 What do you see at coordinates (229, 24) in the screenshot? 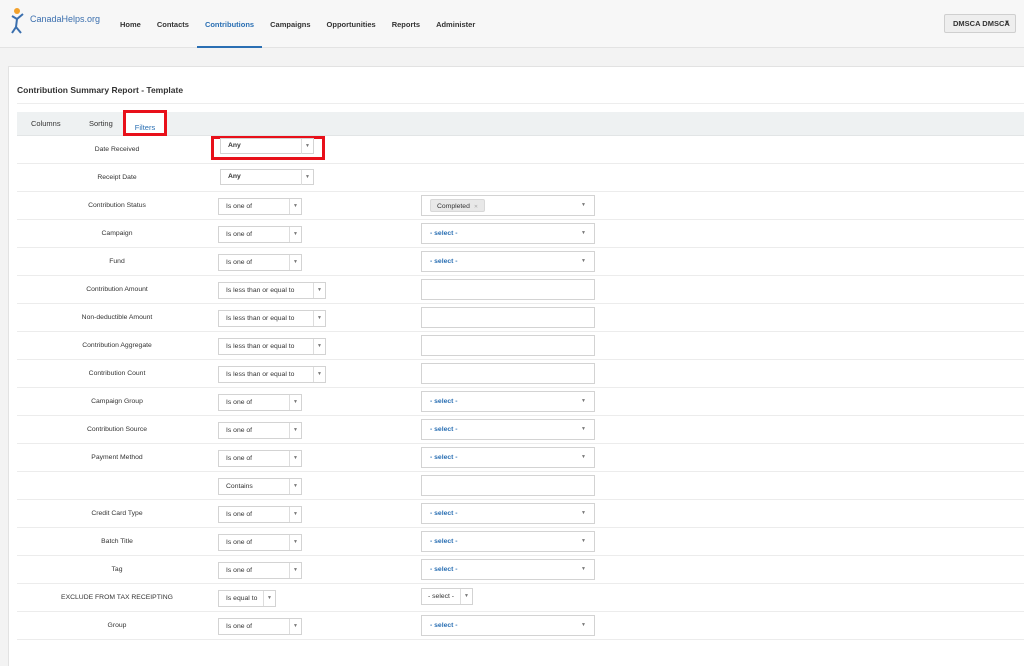
I see `nav-contributions: Contributions` at bounding box center [229, 24].